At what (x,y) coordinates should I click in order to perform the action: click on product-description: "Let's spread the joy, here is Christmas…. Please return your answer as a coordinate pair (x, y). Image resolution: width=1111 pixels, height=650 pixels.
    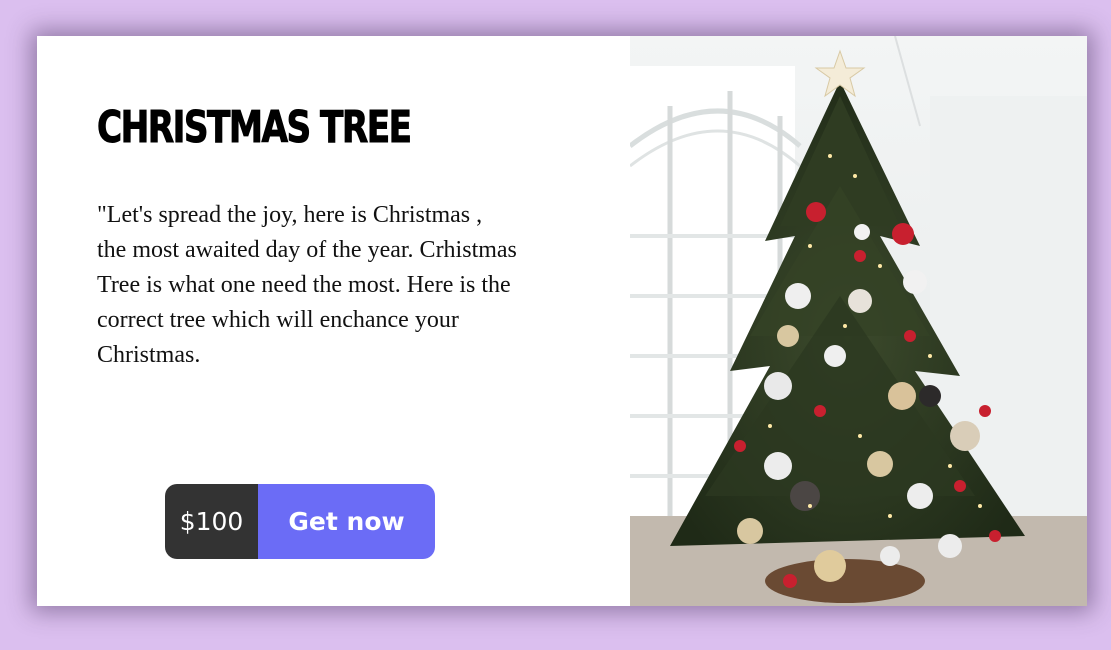
    Looking at the image, I should click on (307, 285).